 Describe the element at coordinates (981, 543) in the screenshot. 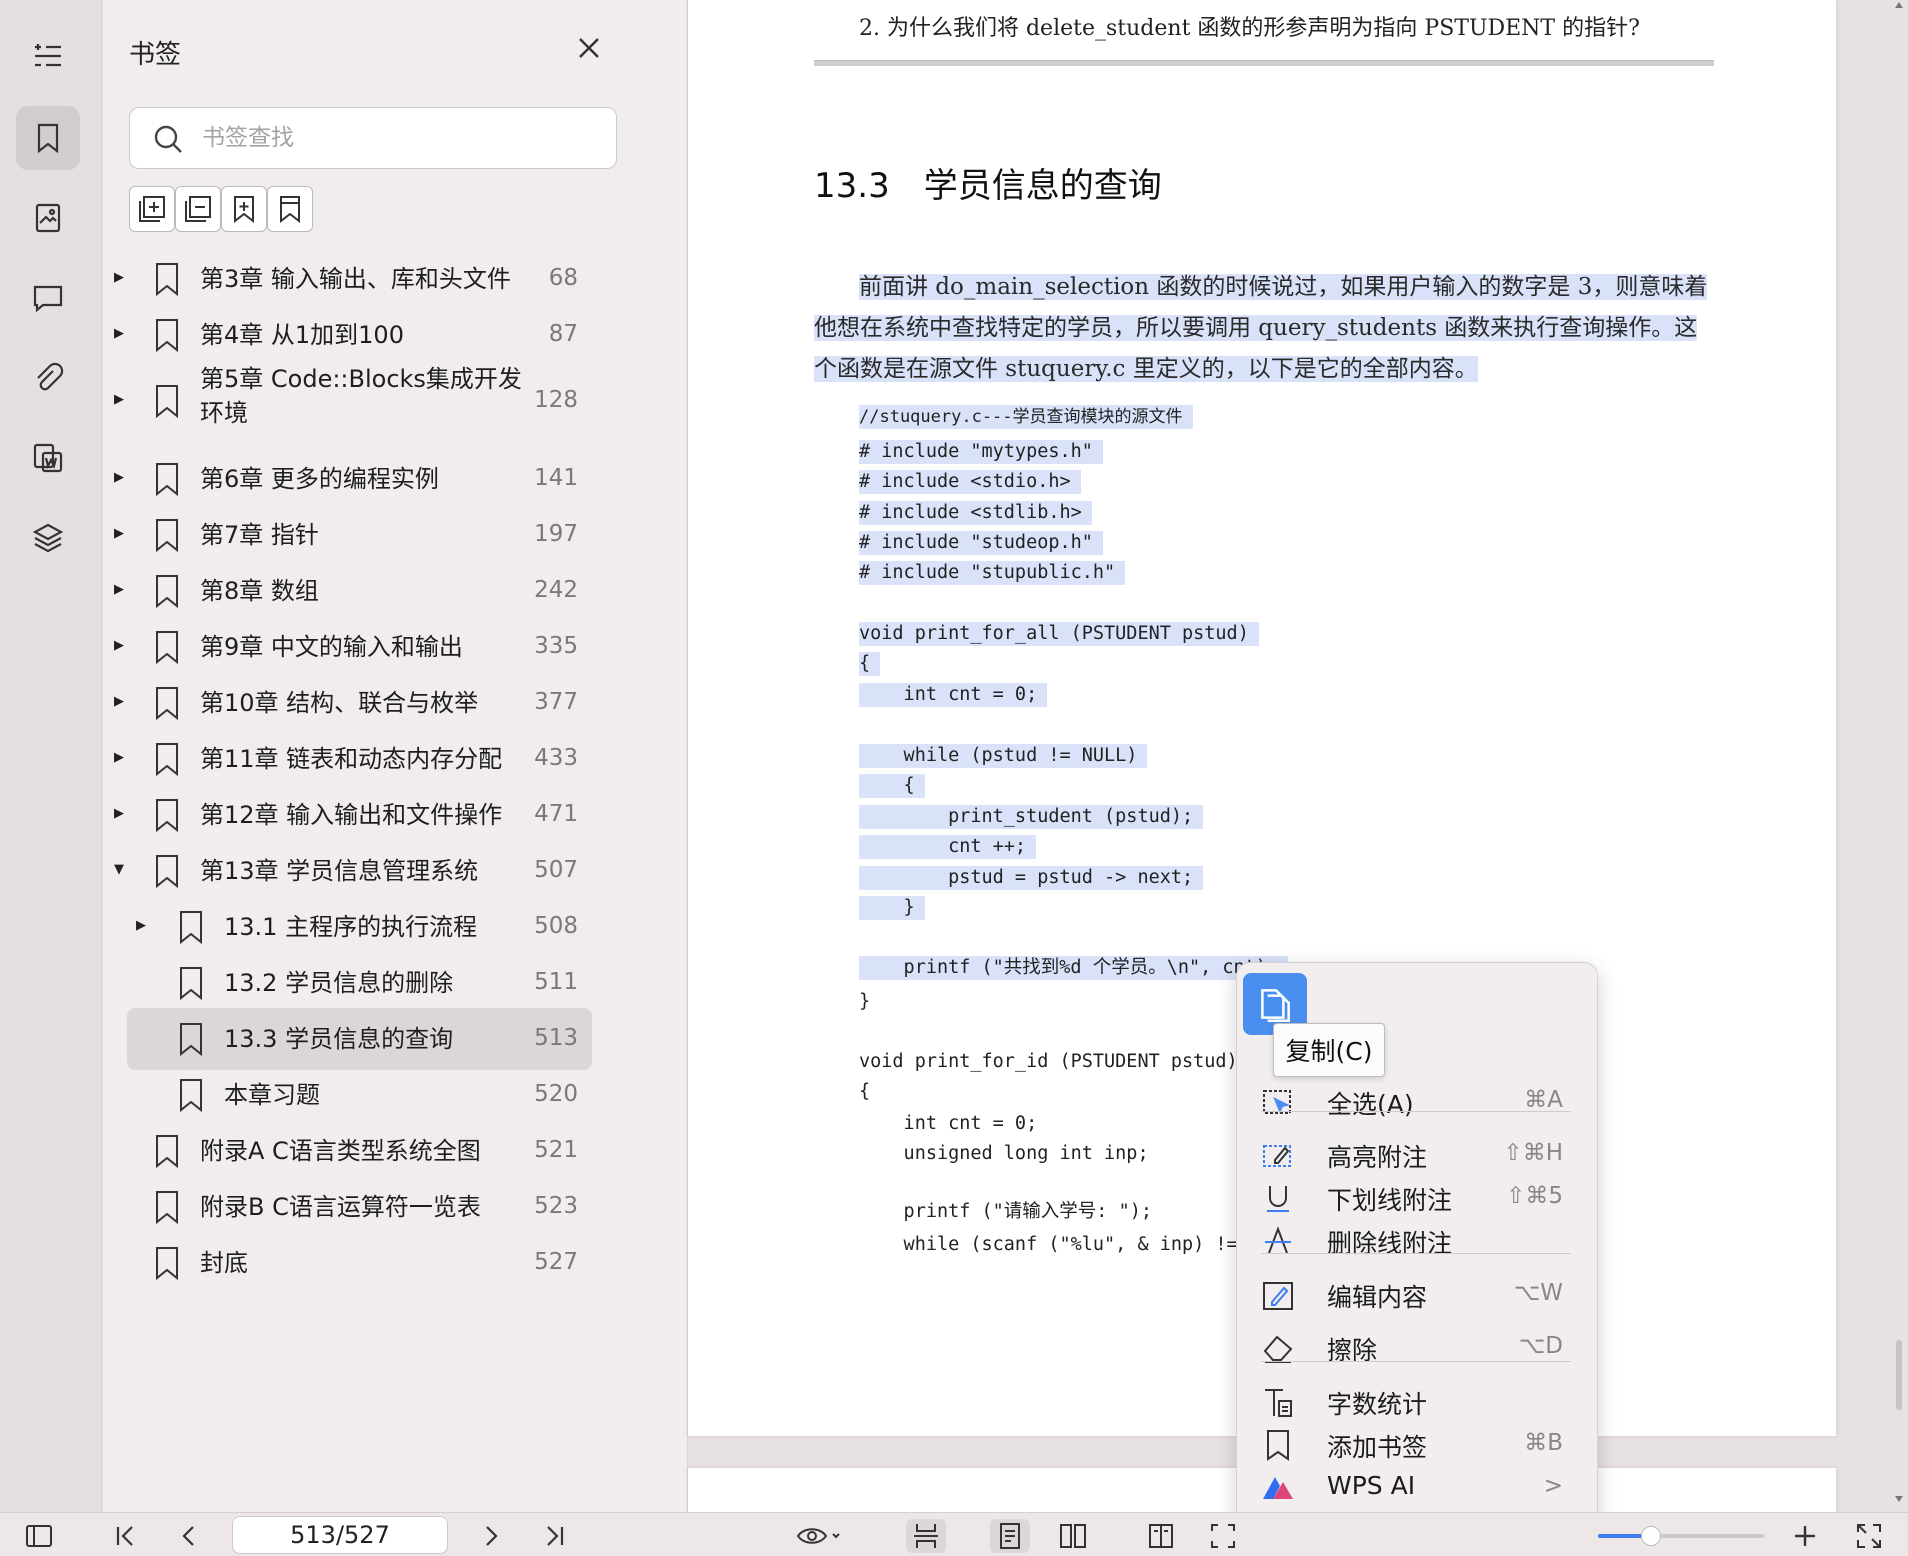

I see `code-line: # include "studeop.h"` at that location.